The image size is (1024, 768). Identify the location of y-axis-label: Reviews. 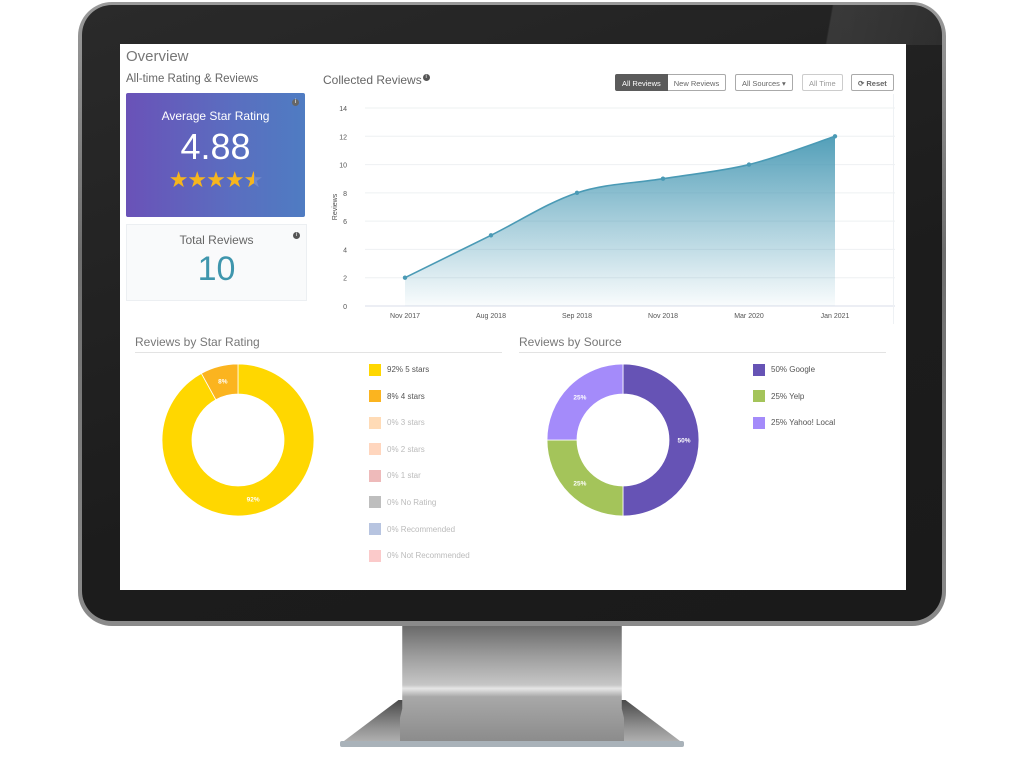
(335, 206).